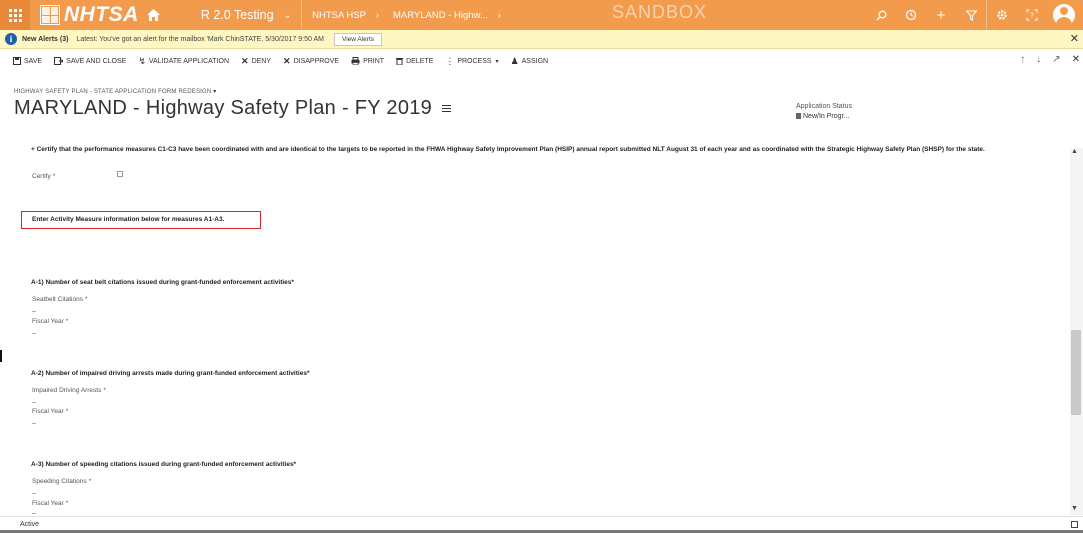  I want to click on validate-icon: ↯, so click(142, 60).